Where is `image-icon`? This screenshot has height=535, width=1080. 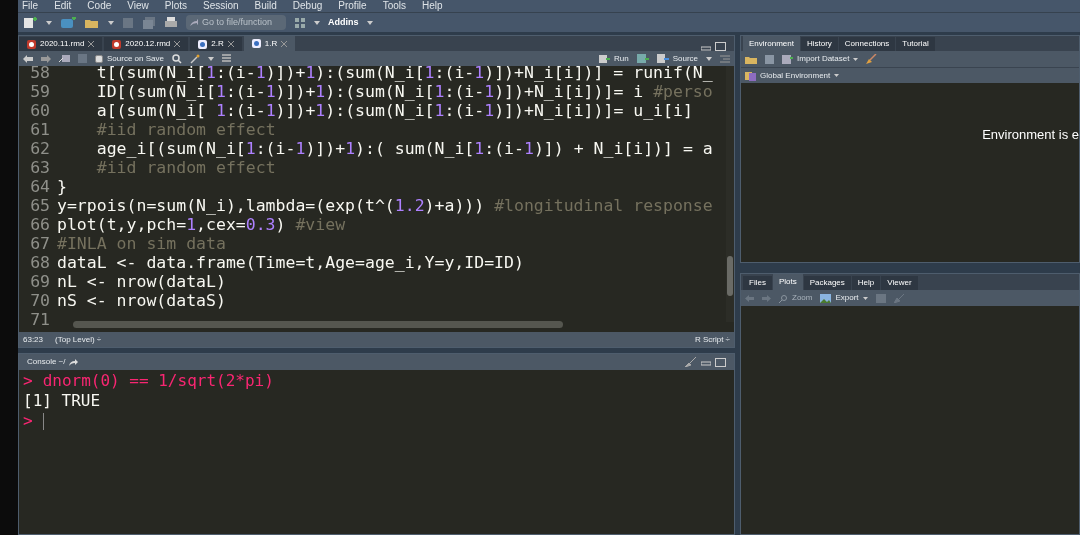 image-icon is located at coordinates (826, 298).